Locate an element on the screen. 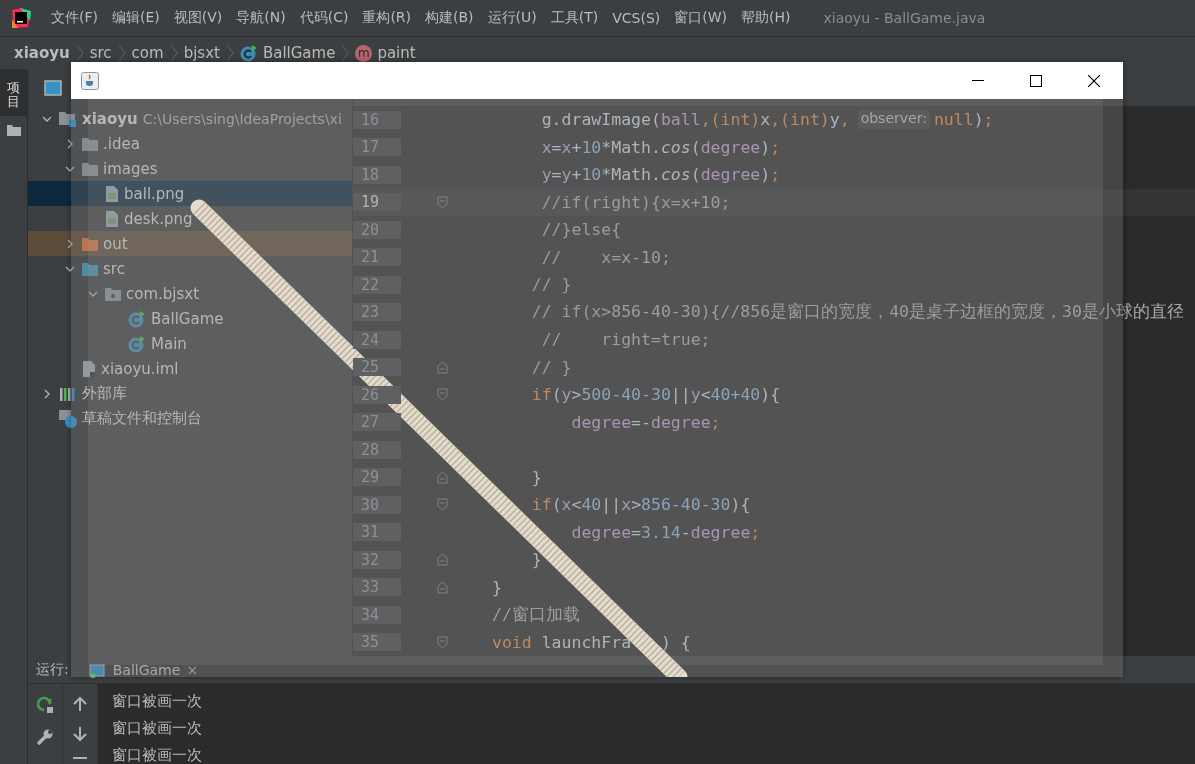 The width and height of the screenshot is (1195, 764). menu-item: 视图(V) is located at coordinates (198, 18).